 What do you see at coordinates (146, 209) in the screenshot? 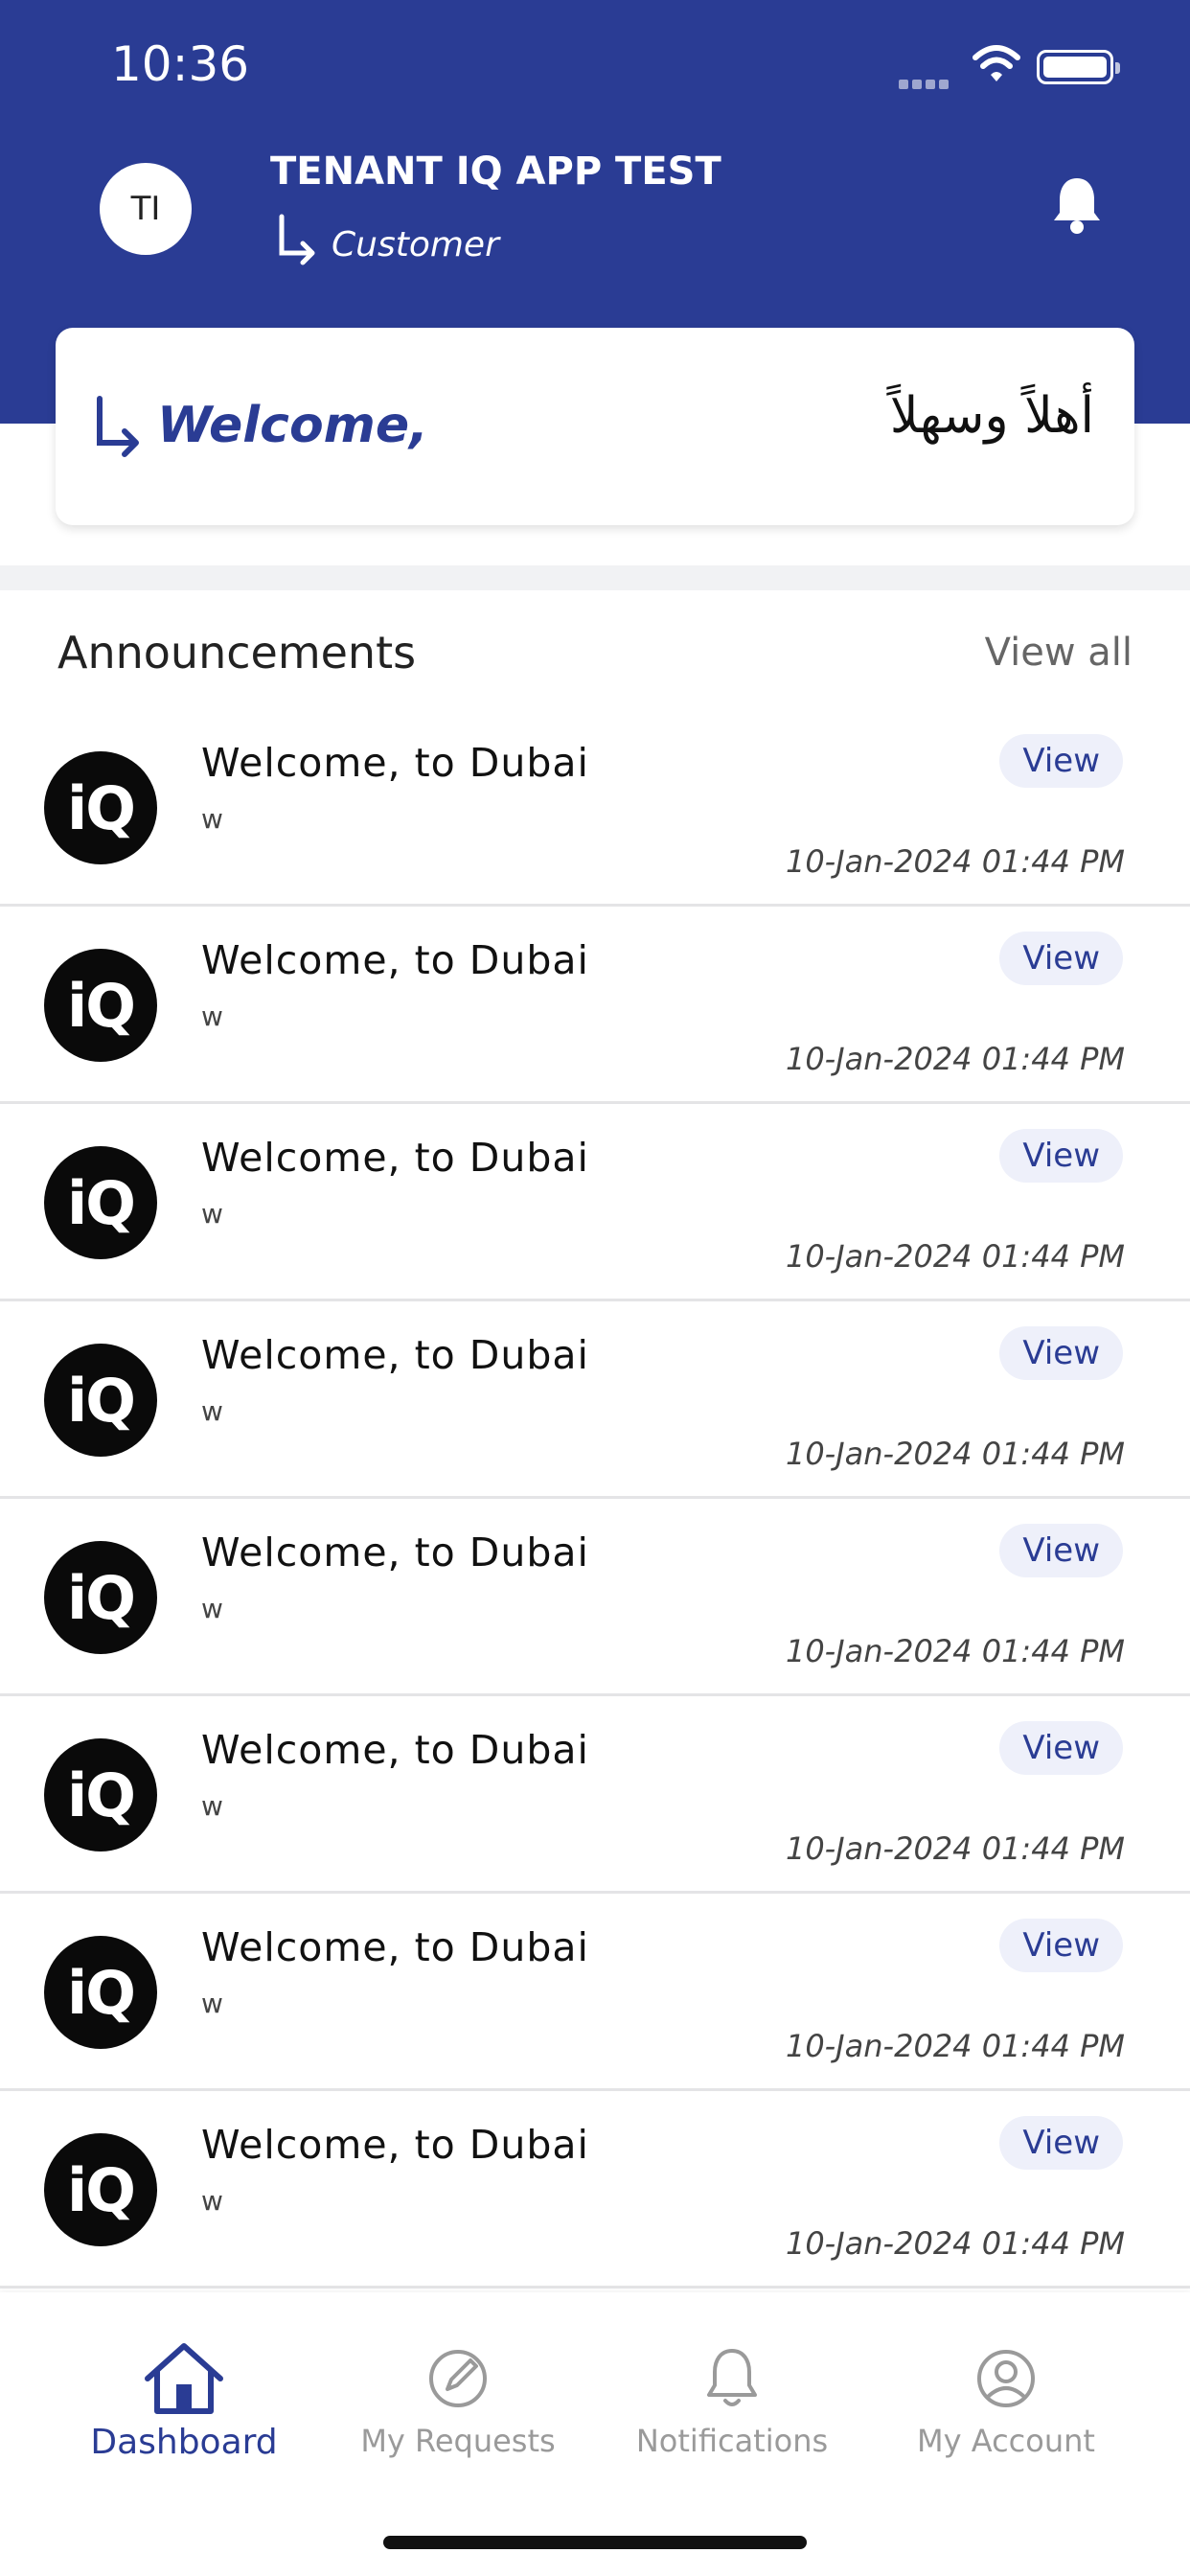
I see `avatar: TI` at bounding box center [146, 209].